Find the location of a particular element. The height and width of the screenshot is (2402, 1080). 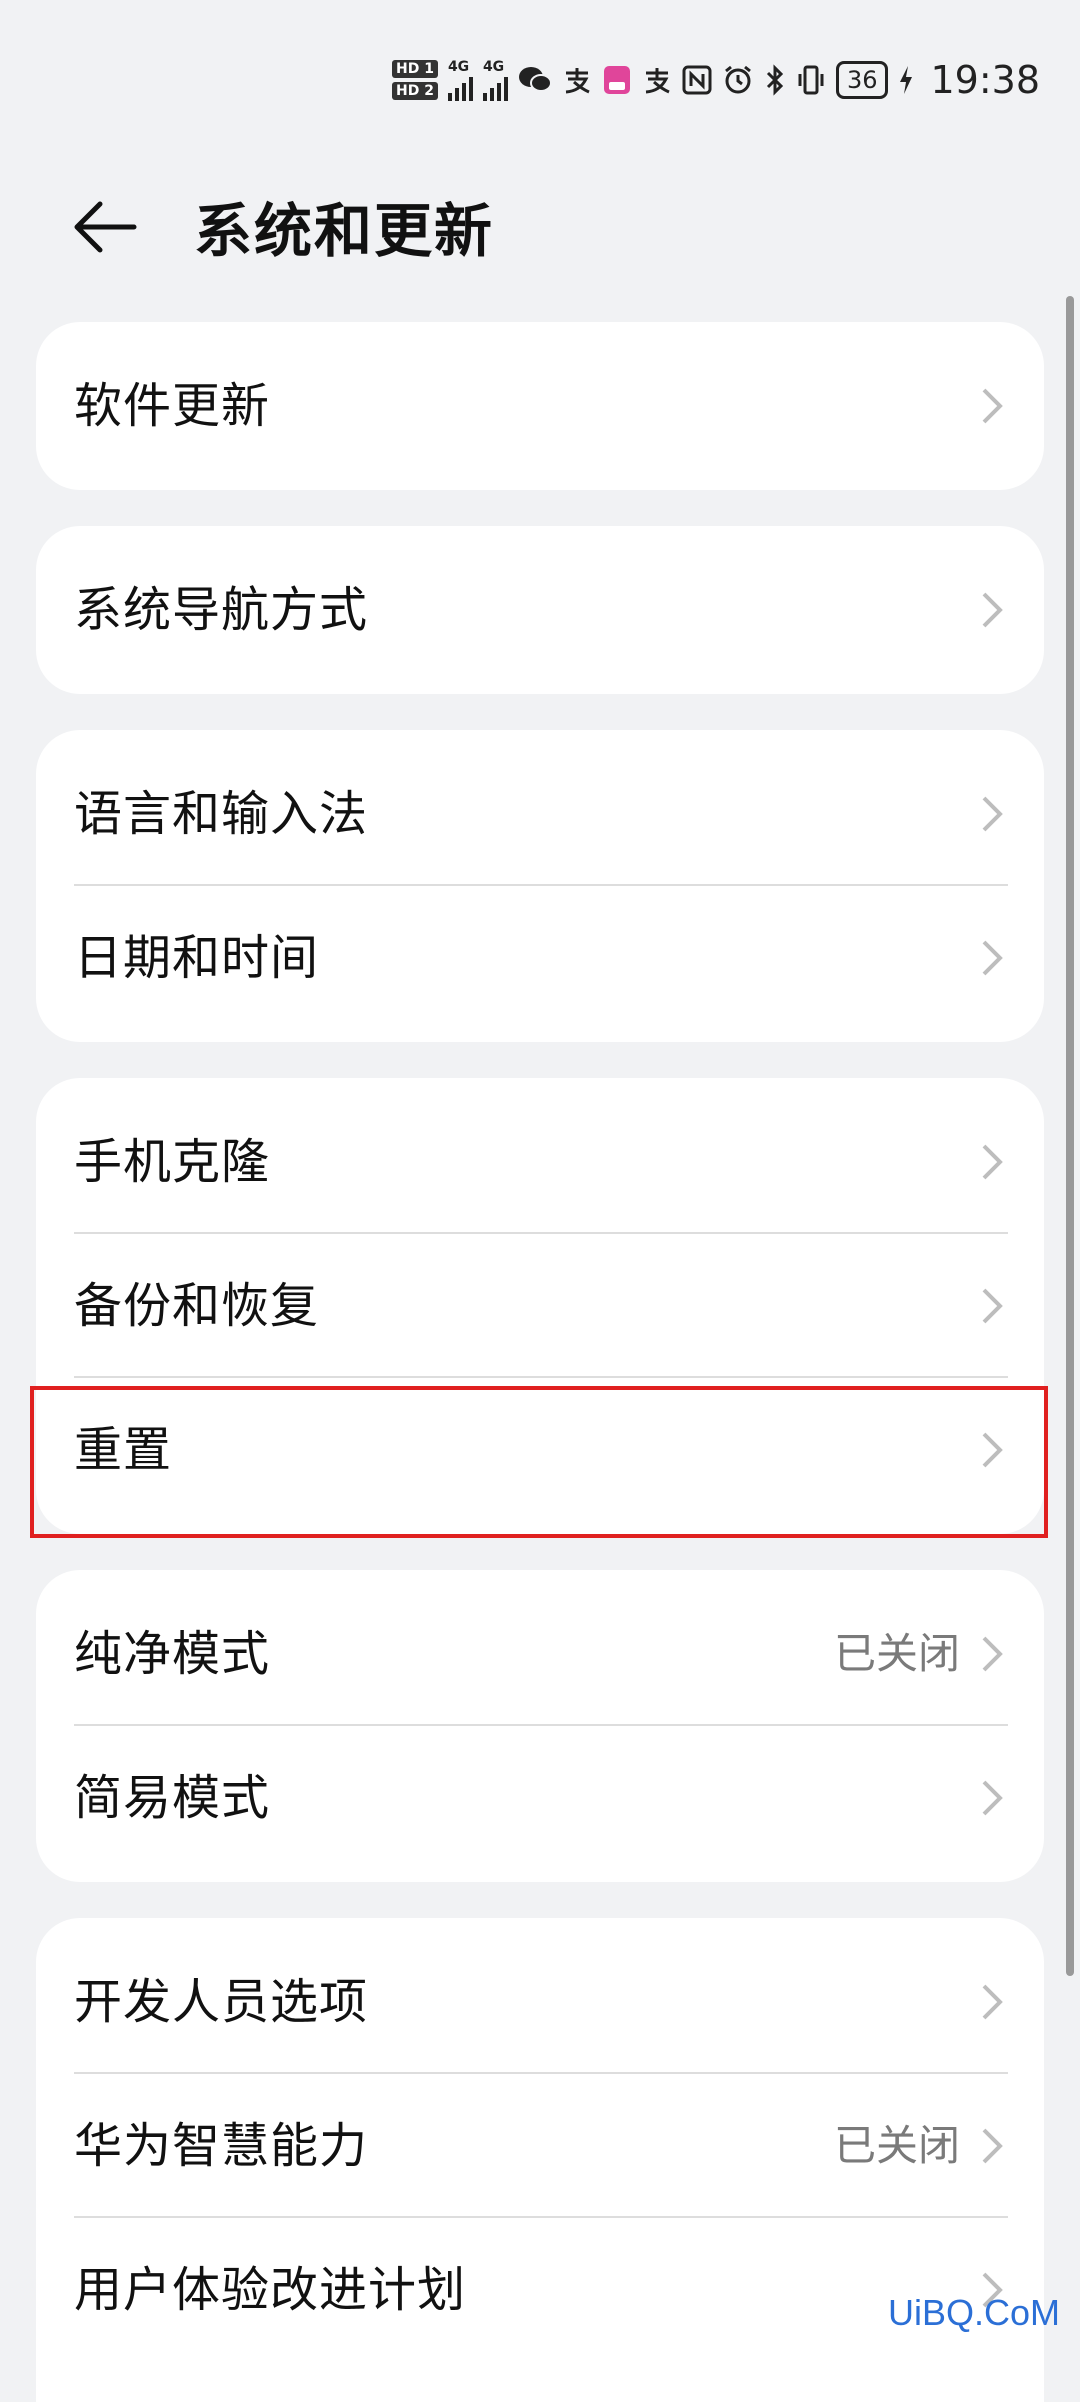

user-experience-item: 用户体验改进计划 is located at coordinates (540, 2290).